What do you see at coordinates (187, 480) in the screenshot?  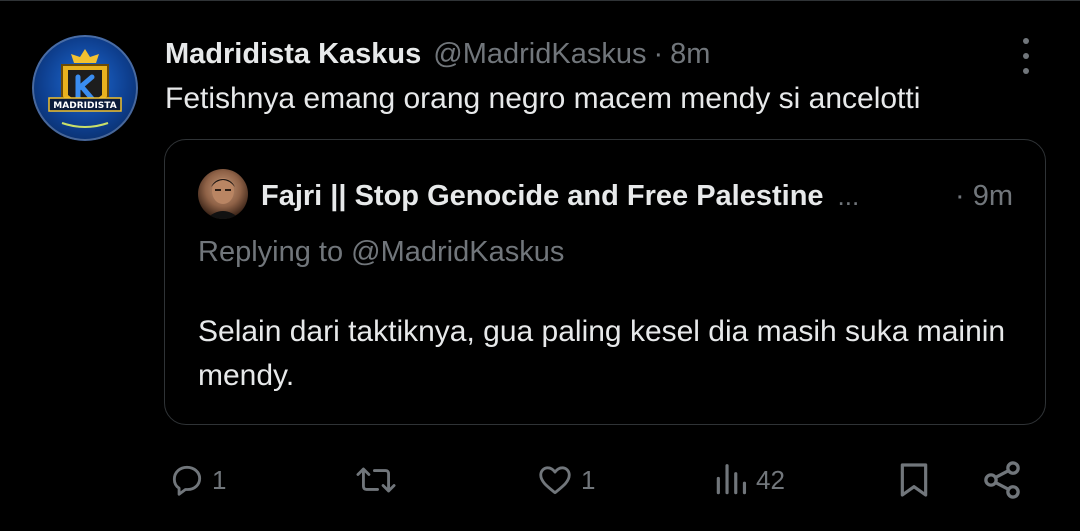 I see `reply-icon` at bounding box center [187, 480].